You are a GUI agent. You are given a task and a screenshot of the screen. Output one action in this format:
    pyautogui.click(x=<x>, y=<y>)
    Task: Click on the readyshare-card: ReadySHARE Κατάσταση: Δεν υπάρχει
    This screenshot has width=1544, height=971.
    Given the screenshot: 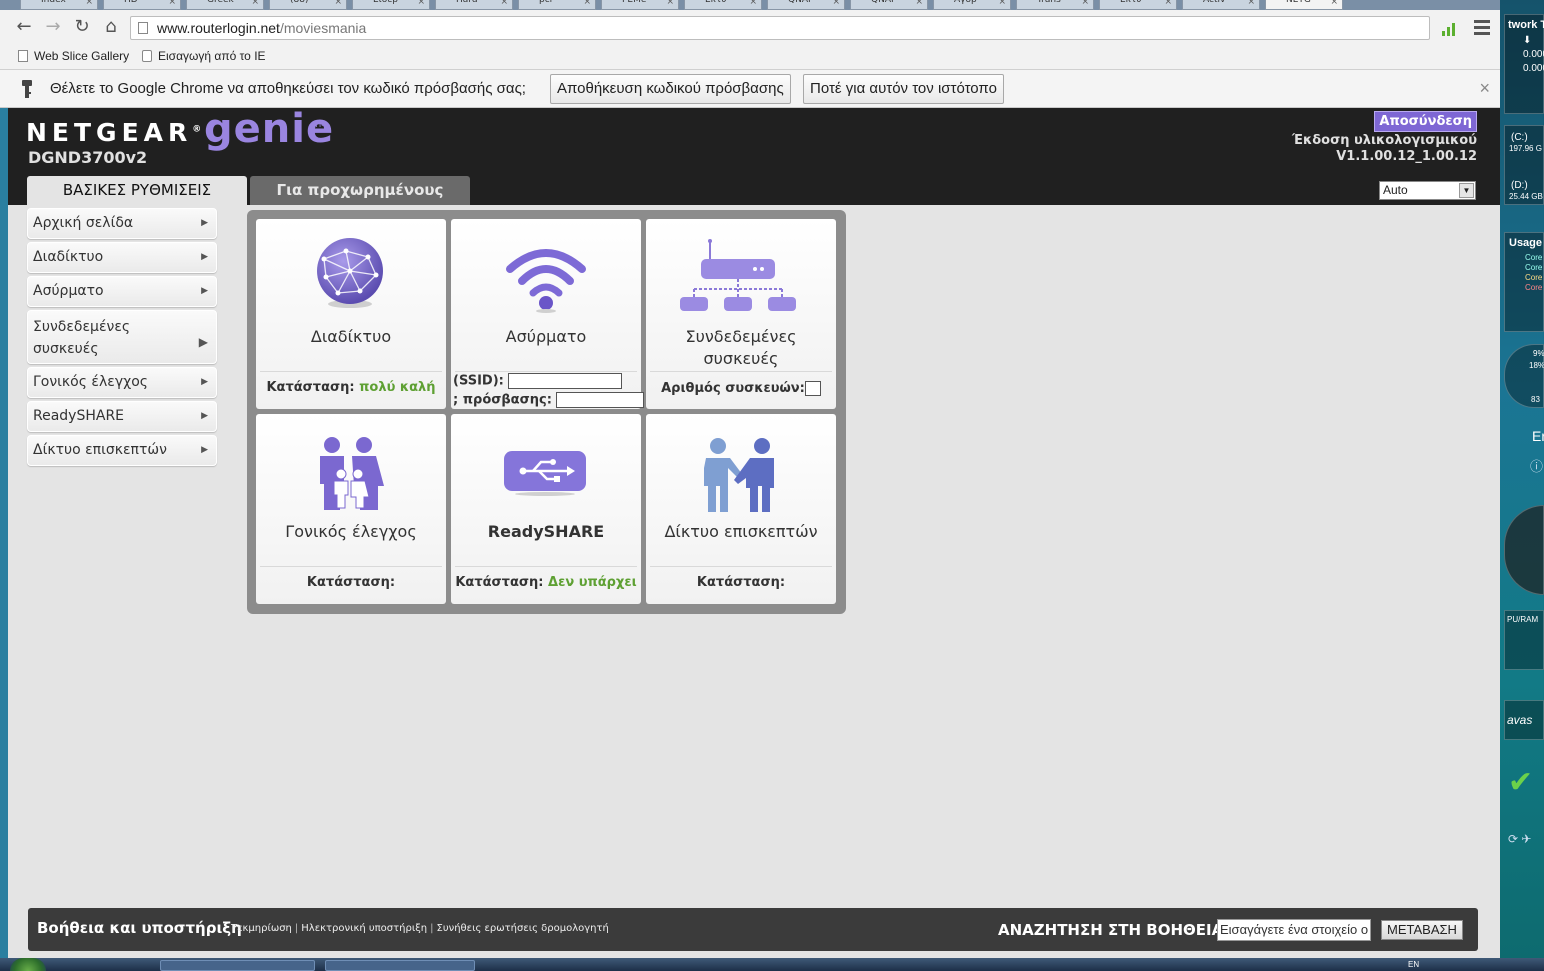 What is the action you would take?
    pyautogui.click(x=546, y=509)
    